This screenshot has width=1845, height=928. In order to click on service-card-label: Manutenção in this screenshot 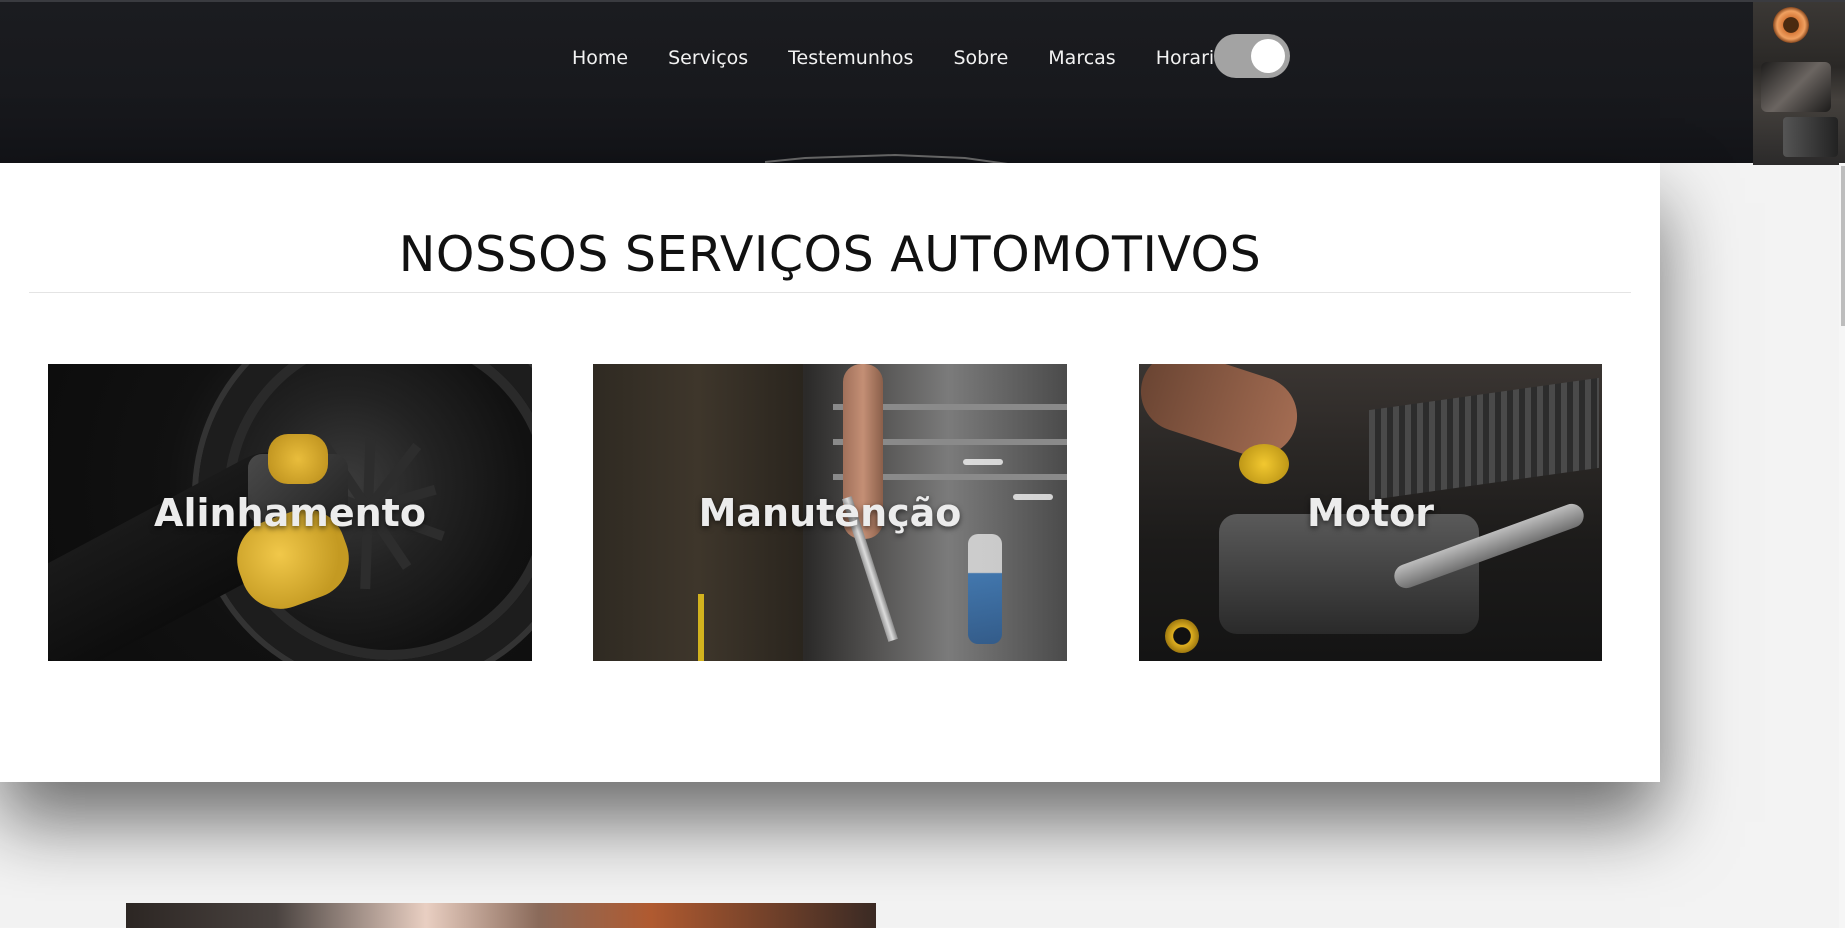, I will do `click(830, 512)`.